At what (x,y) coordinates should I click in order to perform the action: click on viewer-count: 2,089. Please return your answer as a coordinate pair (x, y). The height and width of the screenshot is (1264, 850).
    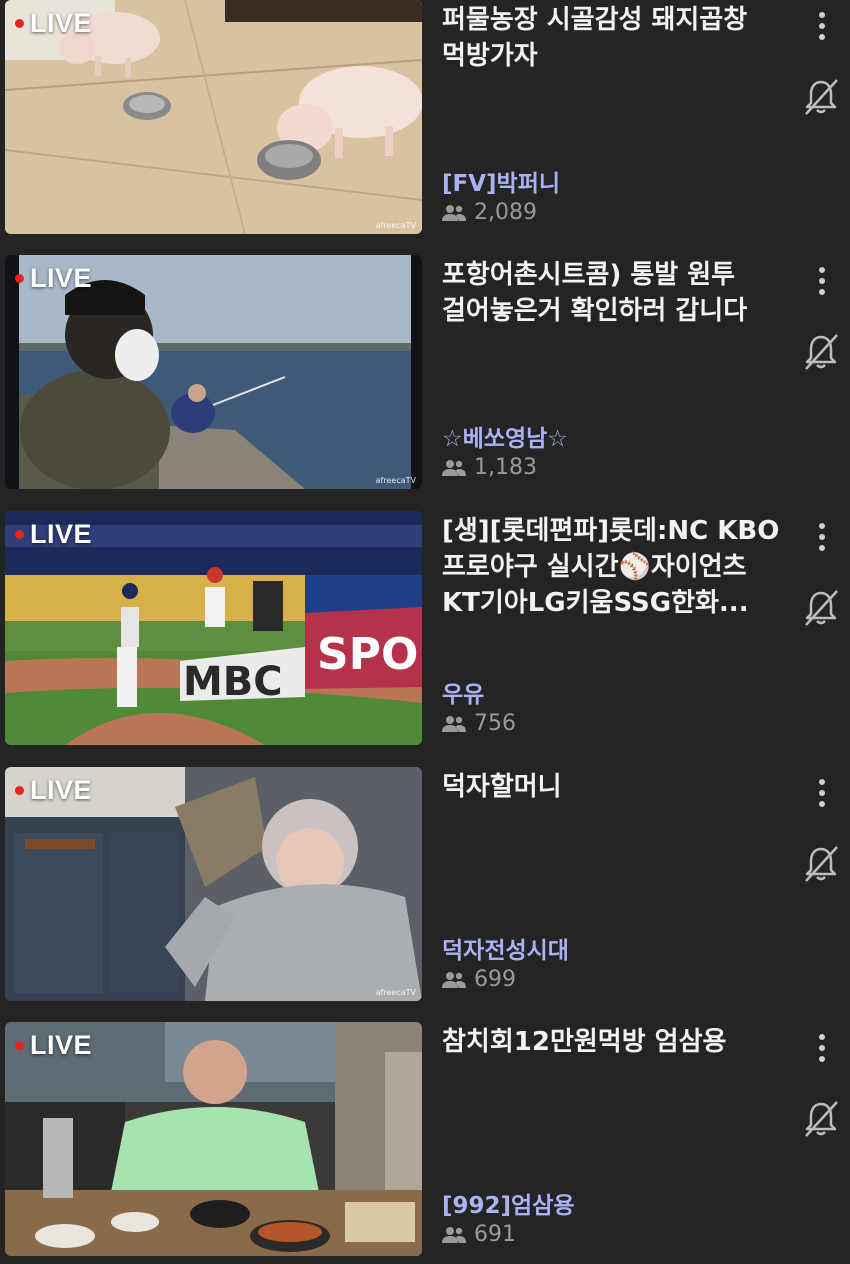
    Looking at the image, I should click on (489, 212).